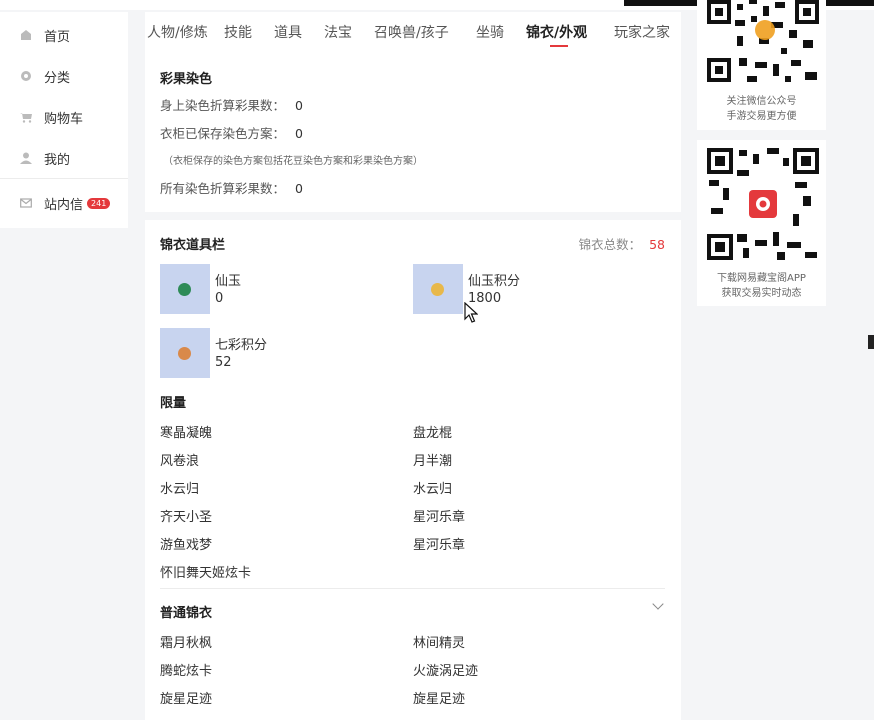 This screenshot has height=720, width=874. I want to click on app-qr-caption-2: 获取交易实时动态, so click(761, 293).